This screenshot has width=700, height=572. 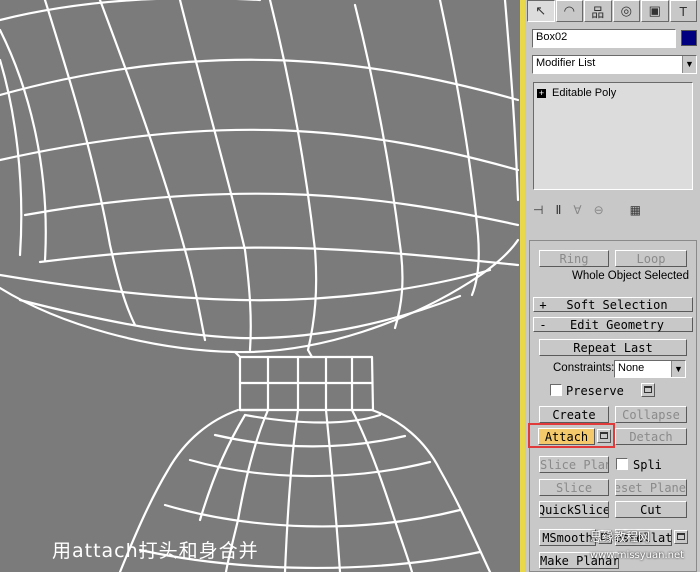 I want to click on stack-item-editable-poly: + Editable Poly, so click(x=613, y=93).